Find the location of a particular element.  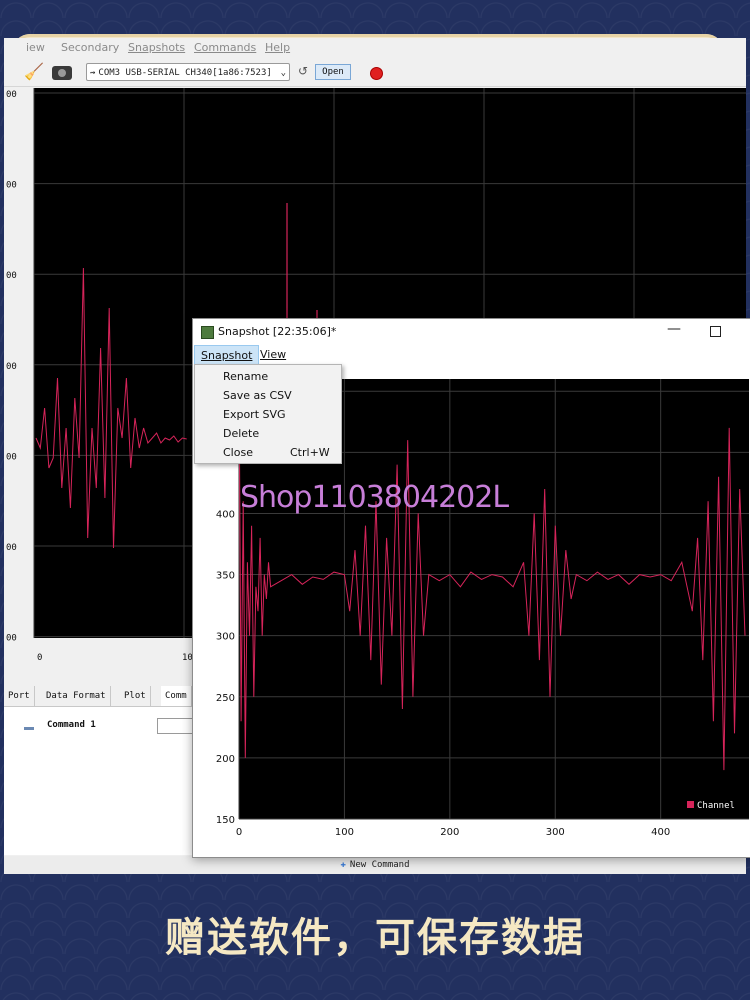

app-icon is located at coordinates (207, 332).